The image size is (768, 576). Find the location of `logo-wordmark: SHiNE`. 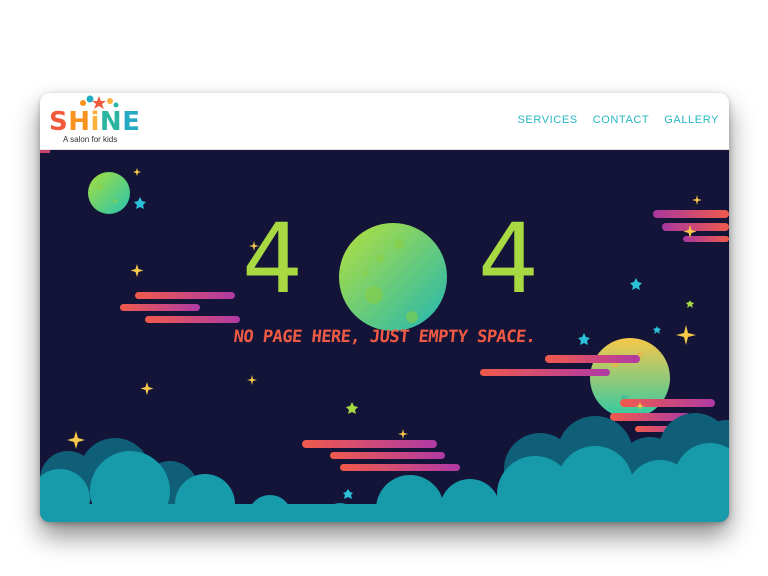

logo-wordmark: SHiNE is located at coordinates (94, 122).